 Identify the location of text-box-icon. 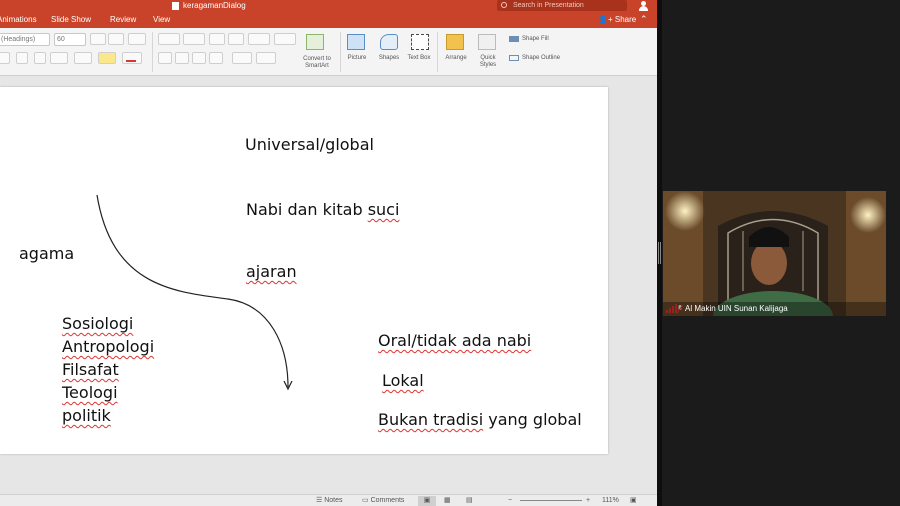
(420, 42).